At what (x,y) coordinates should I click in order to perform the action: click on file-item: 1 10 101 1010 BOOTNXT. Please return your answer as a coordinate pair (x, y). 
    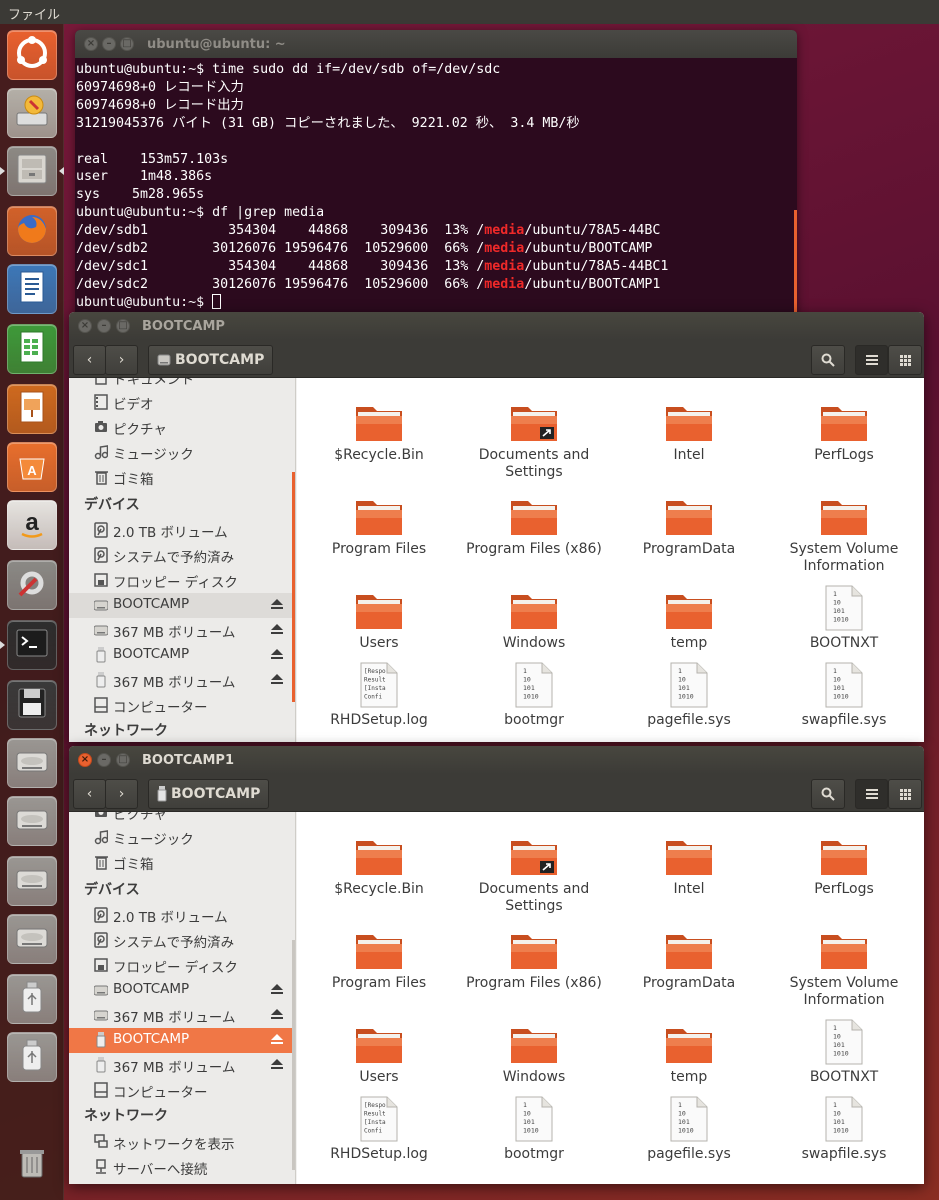
    Looking at the image, I should click on (844, 617).